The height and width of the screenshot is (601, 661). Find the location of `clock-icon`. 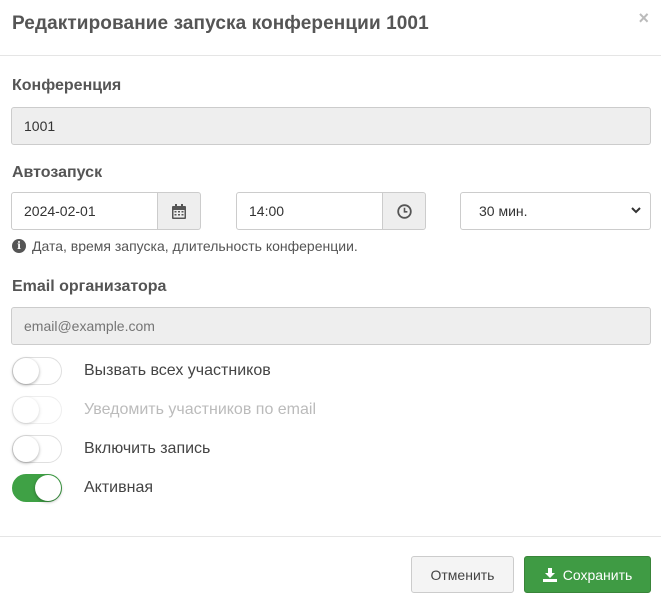

clock-icon is located at coordinates (404, 211).